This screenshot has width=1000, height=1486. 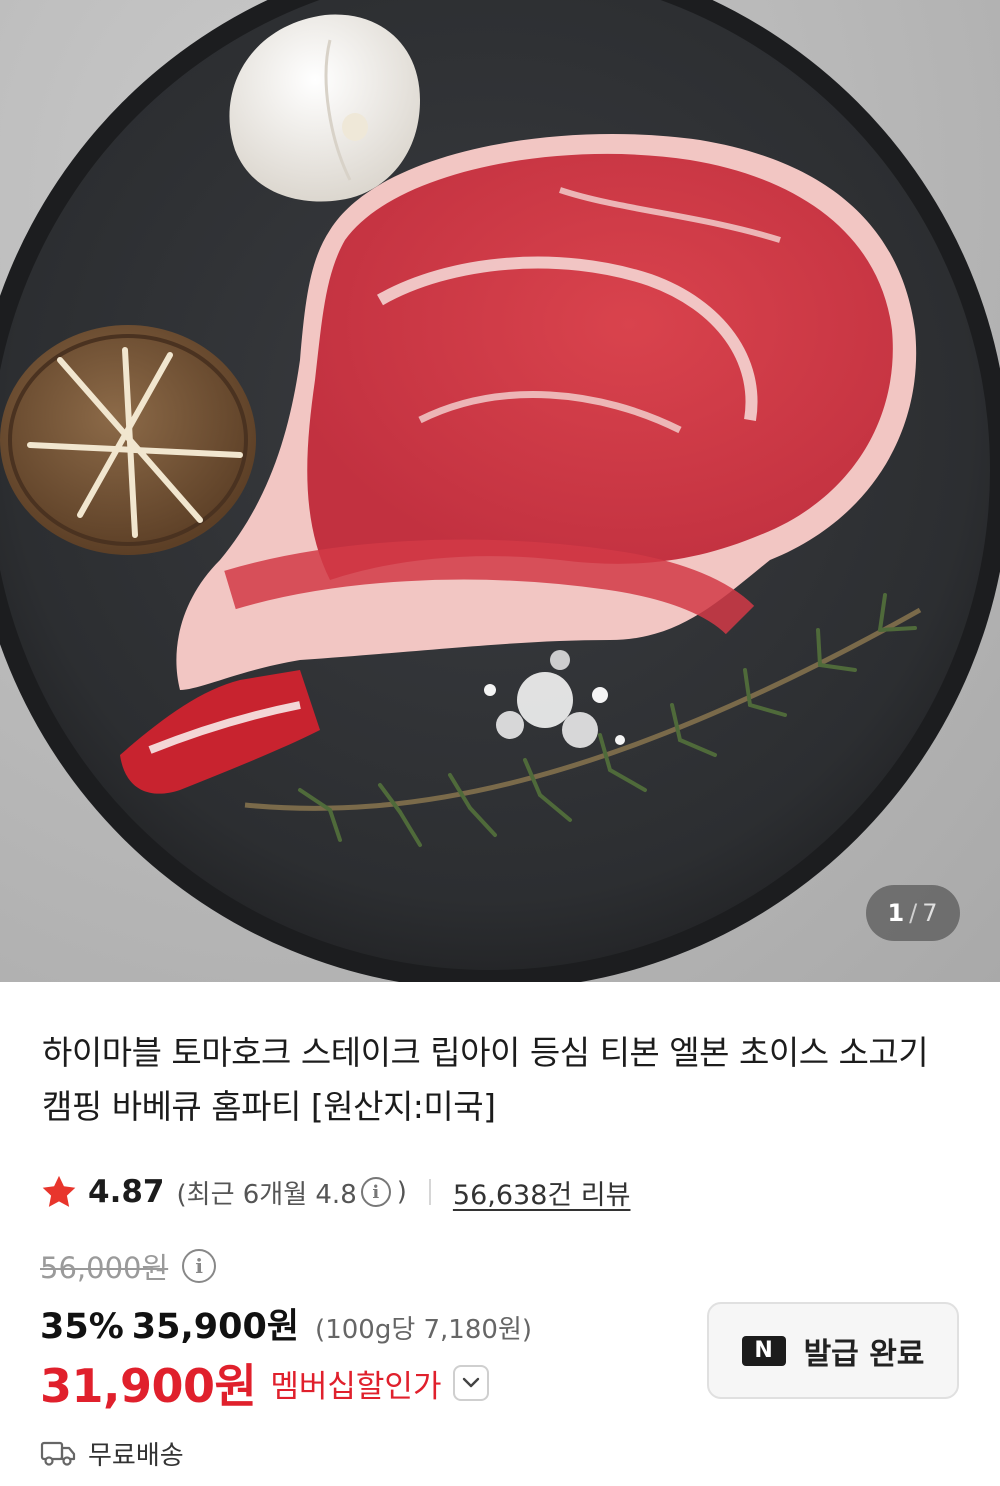 What do you see at coordinates (896, 913) in the screenshot?
I see `image-counter-current: 1` at bounding box center [896, 913].